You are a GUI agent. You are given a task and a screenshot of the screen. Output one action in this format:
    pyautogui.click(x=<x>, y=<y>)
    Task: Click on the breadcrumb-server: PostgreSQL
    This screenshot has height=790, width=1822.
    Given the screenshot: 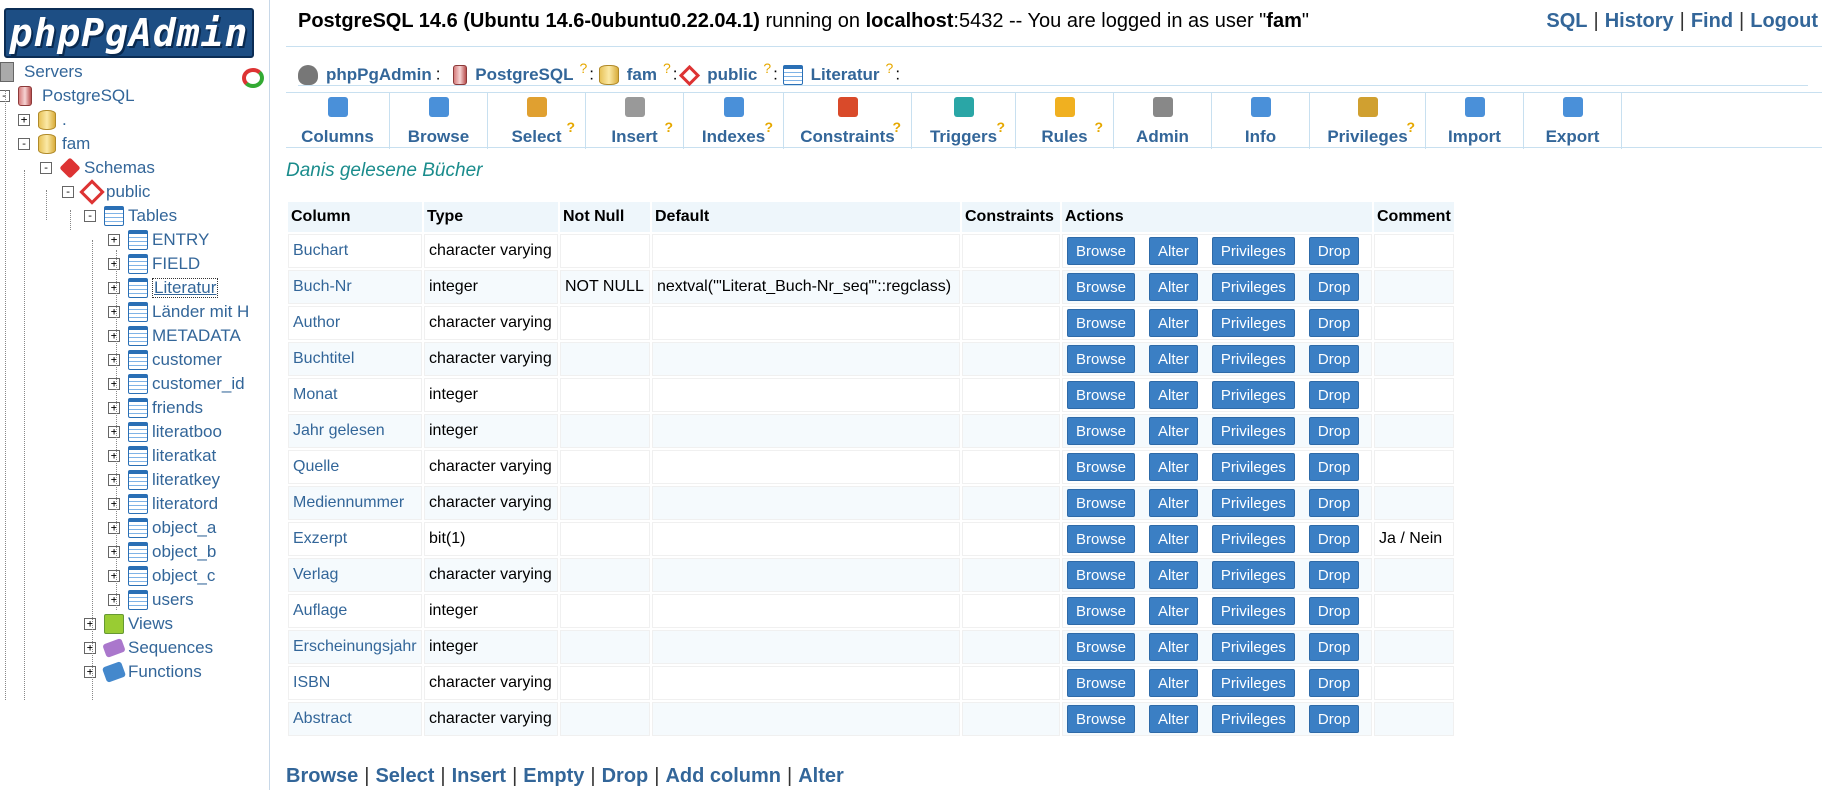 What is the action you would take?
    pyautogui.click(x=513, y=75)
    